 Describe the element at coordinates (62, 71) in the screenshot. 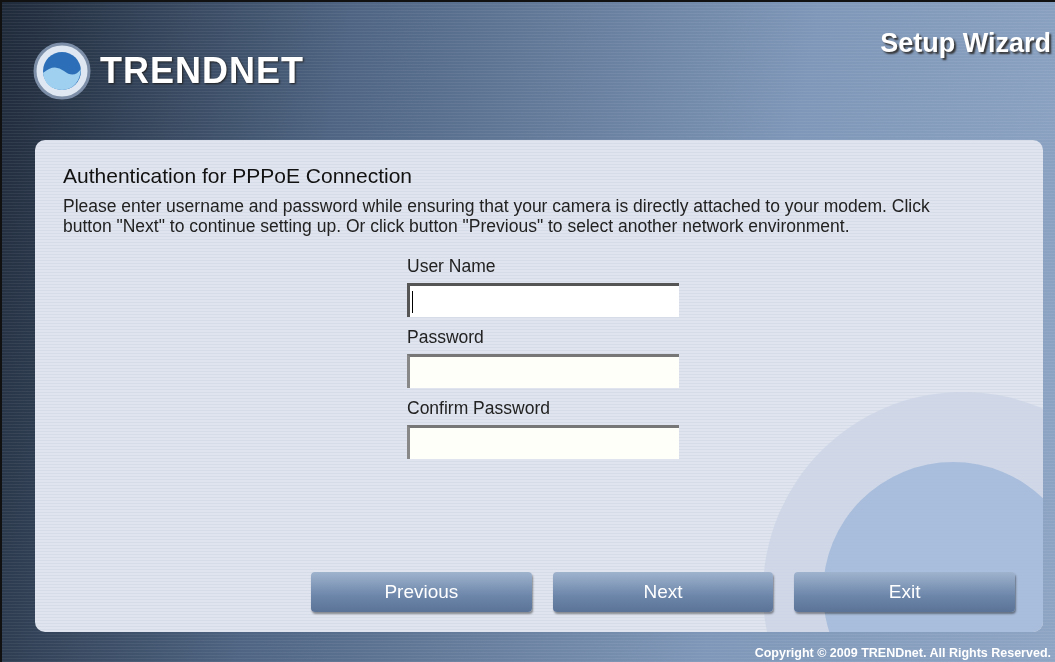

I see `globe-logo-icon` at that location.